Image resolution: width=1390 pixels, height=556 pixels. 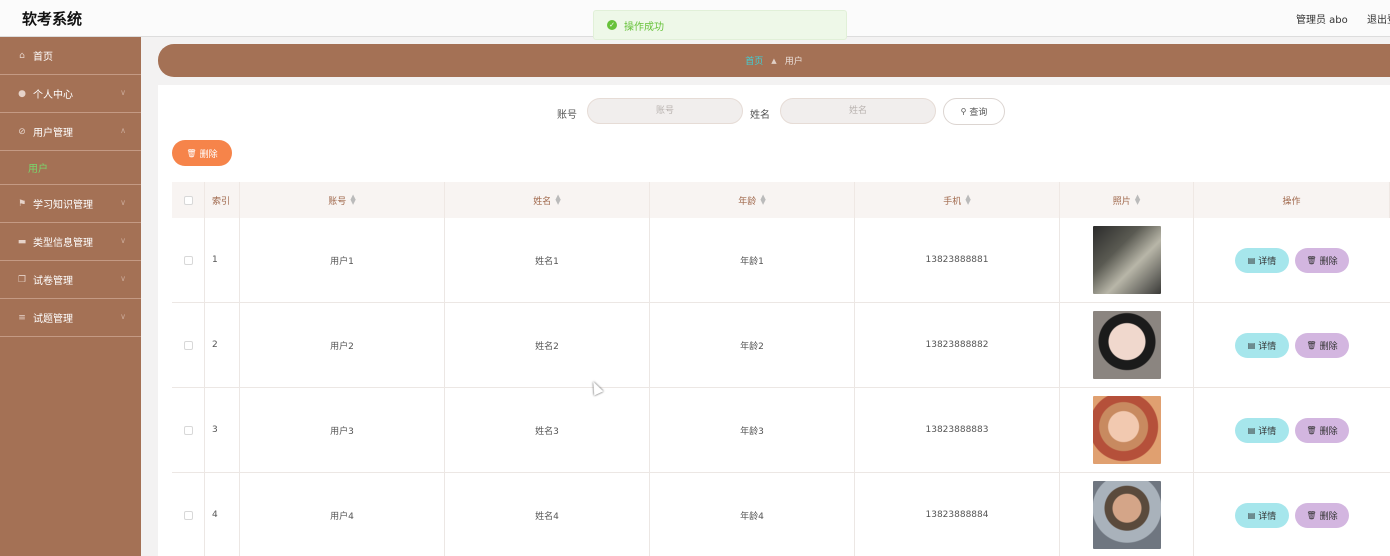 What do you see at coordinates (70, 204) in the screenshot?
I see `sidebar-item-study-knowledge: ⚑ 学习知识管理 ∨` at bounding box center [70, 204].